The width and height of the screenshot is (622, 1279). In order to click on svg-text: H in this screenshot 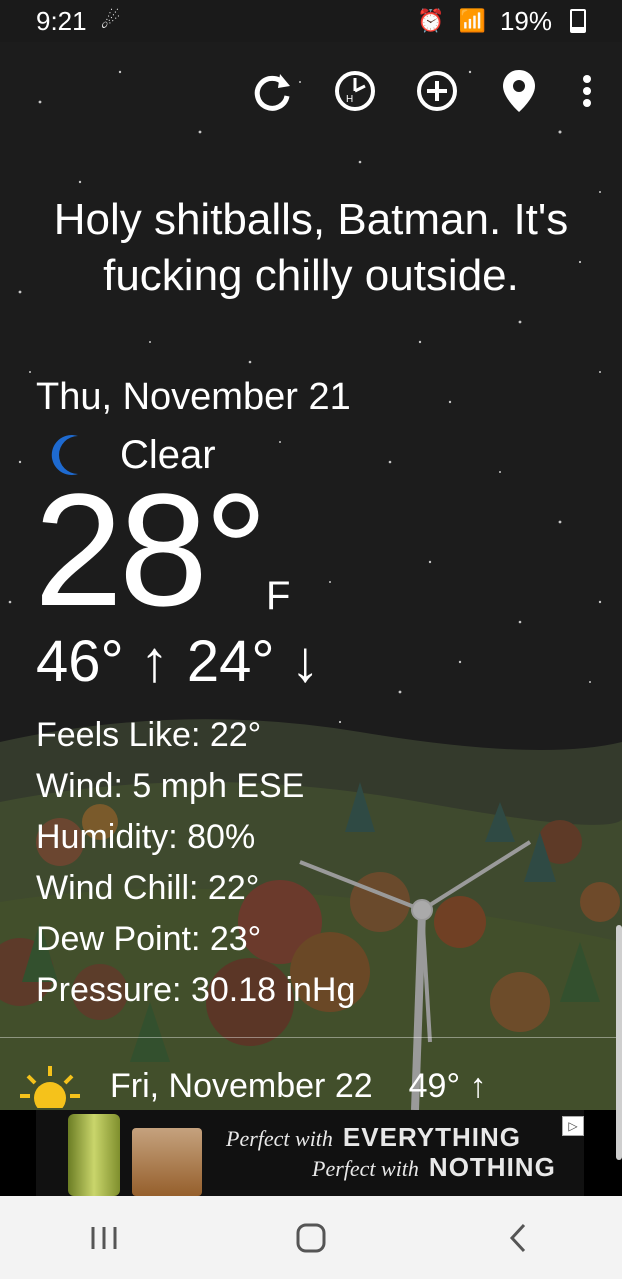, I will do `click(349, 99)`.